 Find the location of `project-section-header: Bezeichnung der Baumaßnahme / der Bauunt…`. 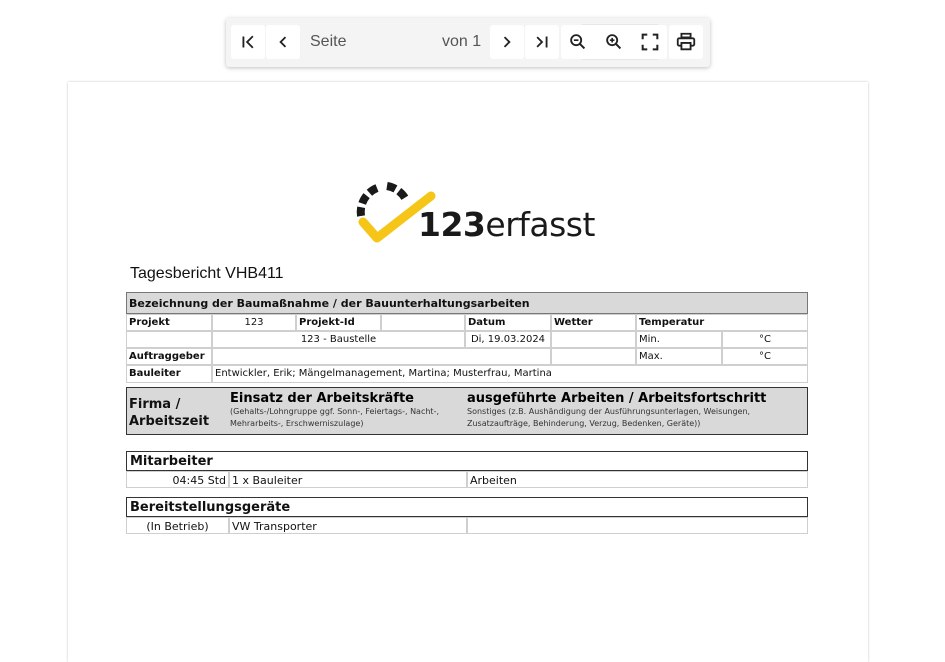

project-section-header: Bezeichnung der Baumaßnahme / der Bauunt… is located at coordinates (467, 303).